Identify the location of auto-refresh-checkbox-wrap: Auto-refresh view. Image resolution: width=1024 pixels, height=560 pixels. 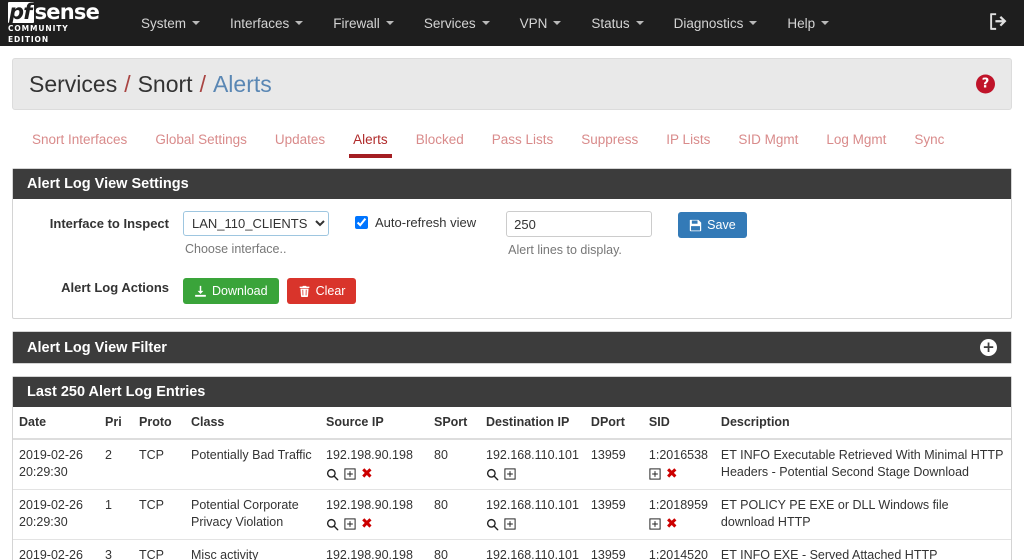
(415, 220).